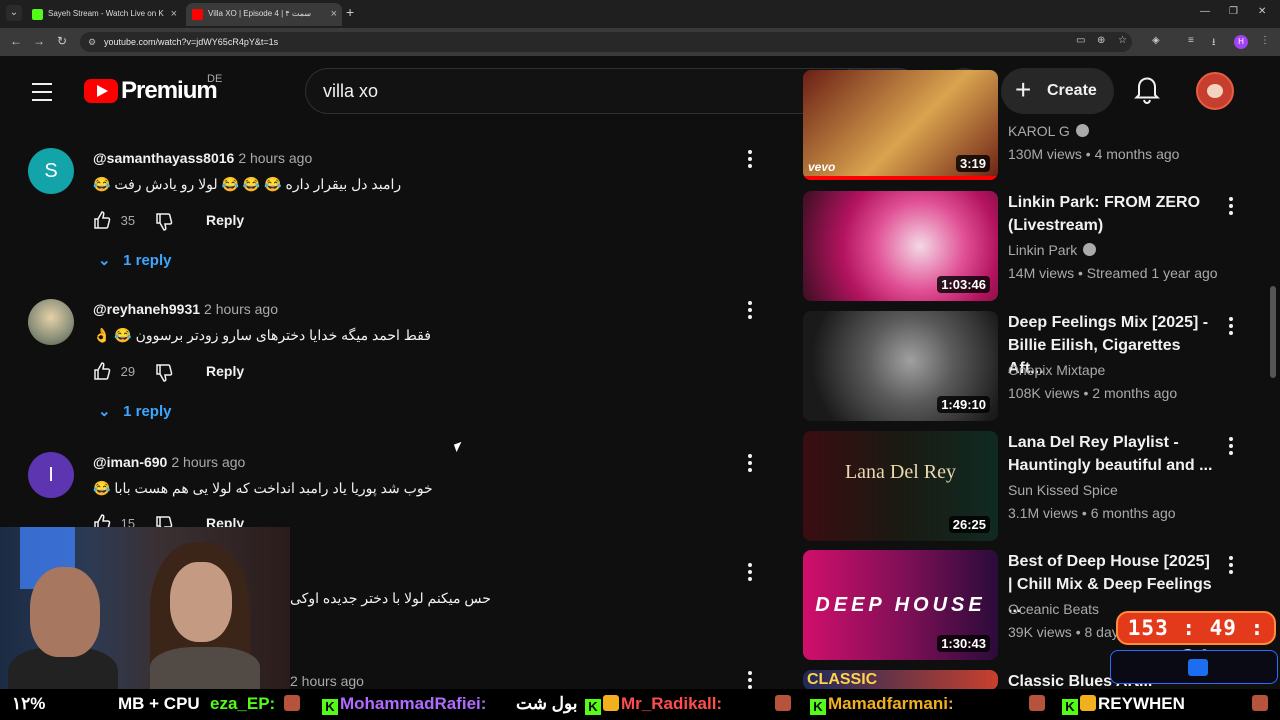 The width and height of the screenshot is (1280, 720). Describe the element at coordinates (264, 14) in the screenshot. I see `browser-tab-active: Villa XO | Episode 4 | سمت ۴ ×` at that location.